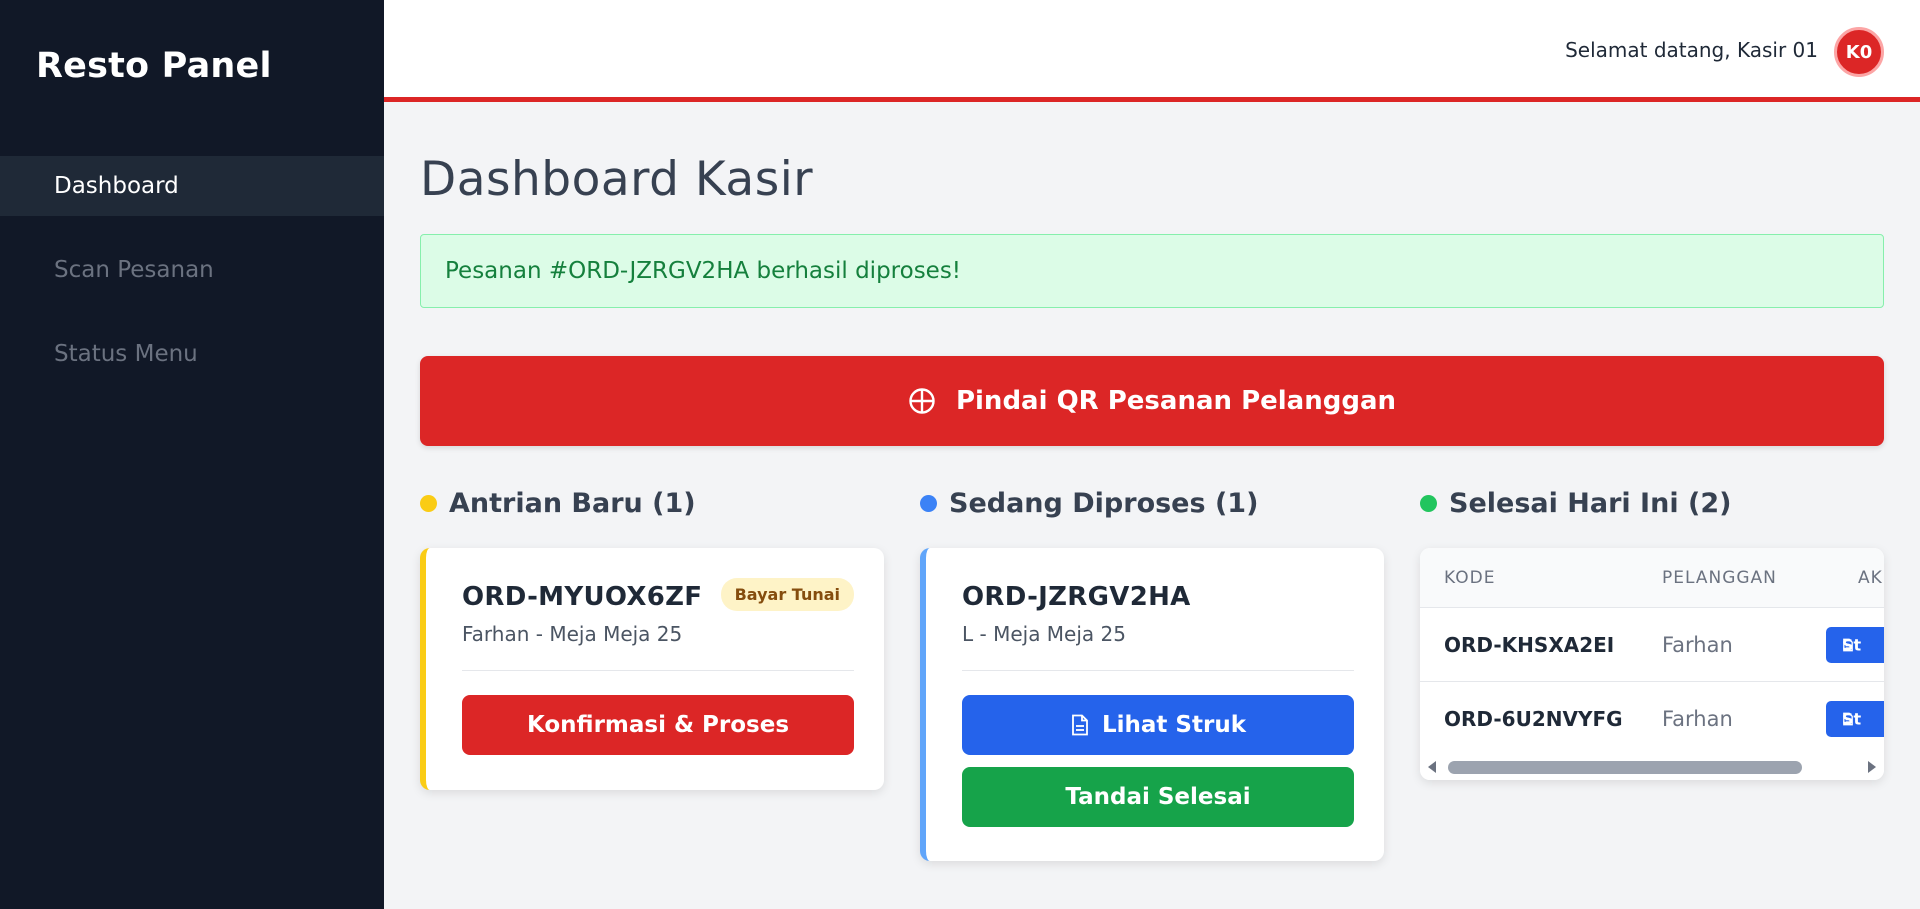  I want to click on row-order-code: ORD-KHSXA2EI, so click(1529, 644).